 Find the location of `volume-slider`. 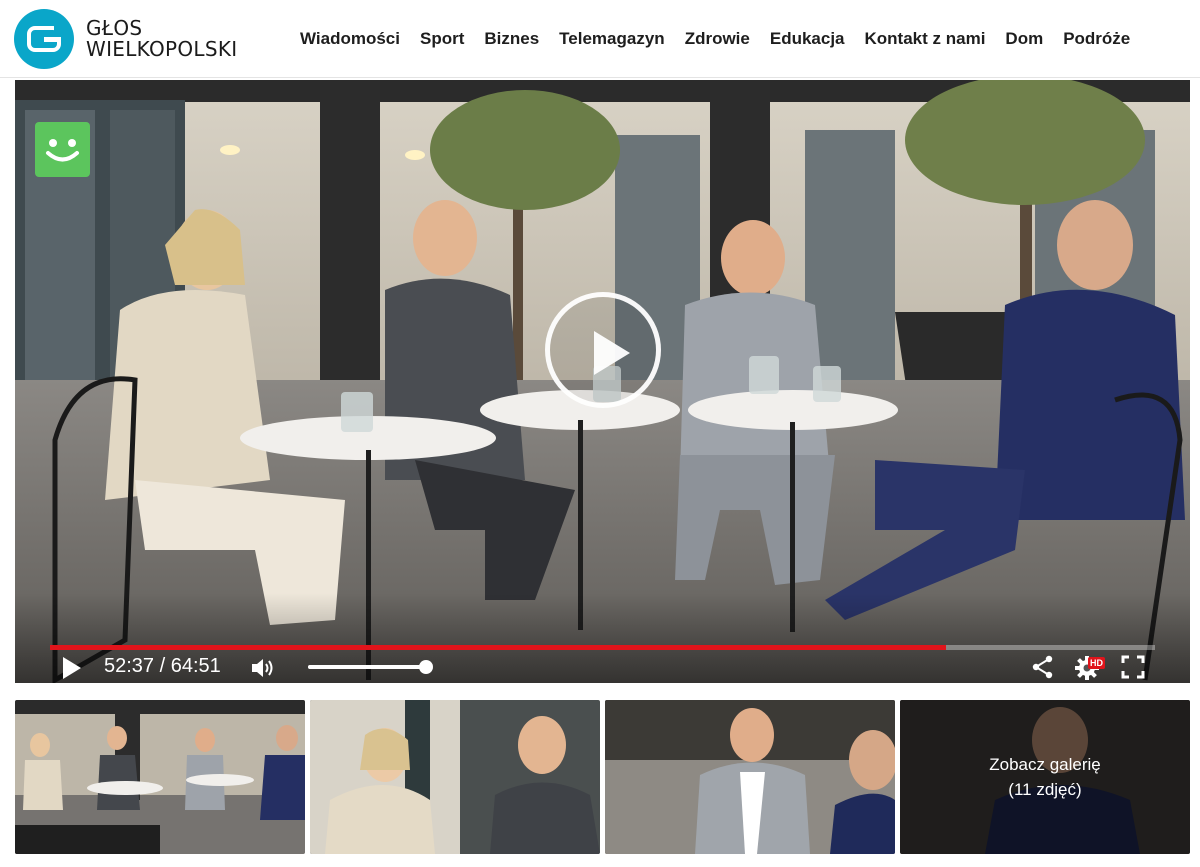

volume-slider is located at coordinates (370, 667).